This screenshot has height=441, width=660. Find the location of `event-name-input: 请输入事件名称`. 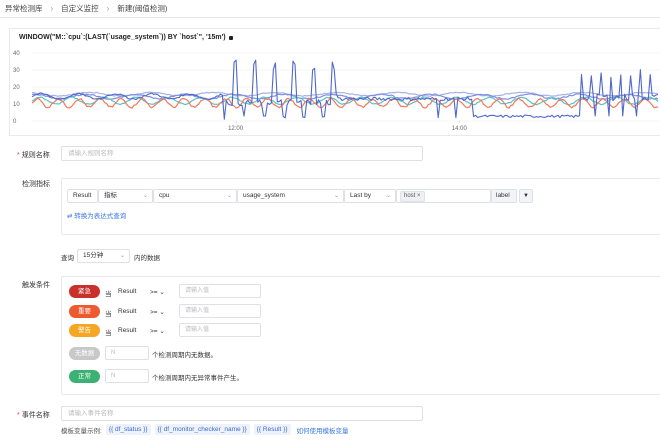

event-name-input: 请输入事件名称 is located at coordinates (242, 413).